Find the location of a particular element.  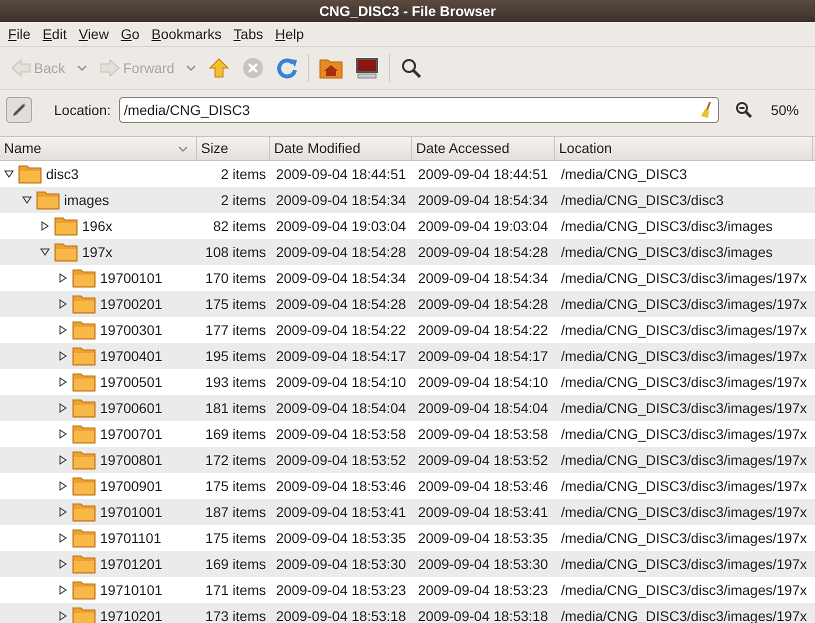

date-accessed-cell: 2009-09-04 18:53:23 is located at coordinates (483, 590).